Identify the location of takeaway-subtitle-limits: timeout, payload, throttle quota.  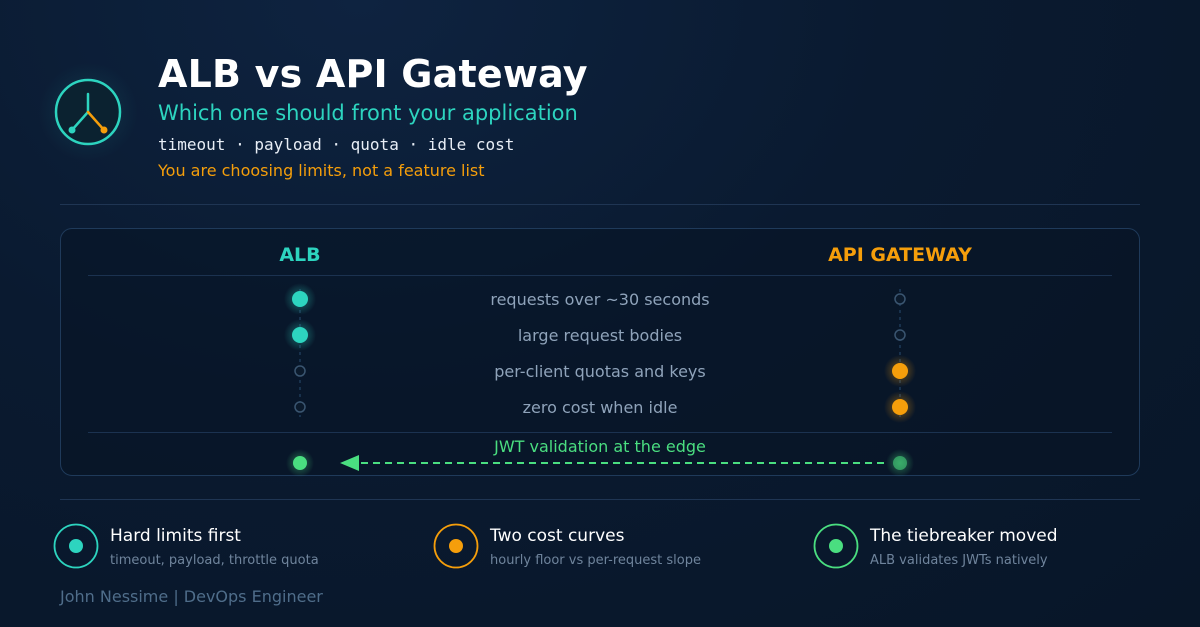
(214, 560).